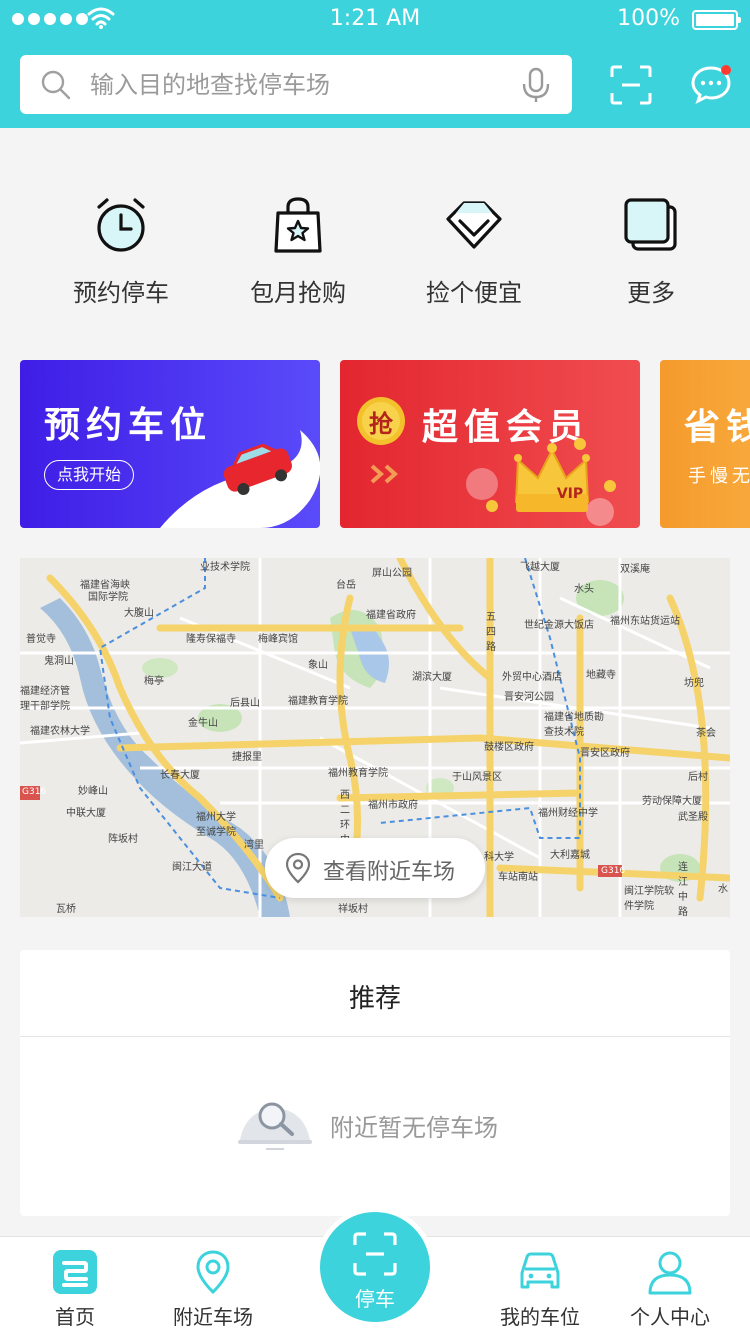 This screenshot has height=1335, width=750. What do you see at coordinates (392, 573) in the screenshot?
I see `map-label: 屏山公园` at bounding box center [392, 573].